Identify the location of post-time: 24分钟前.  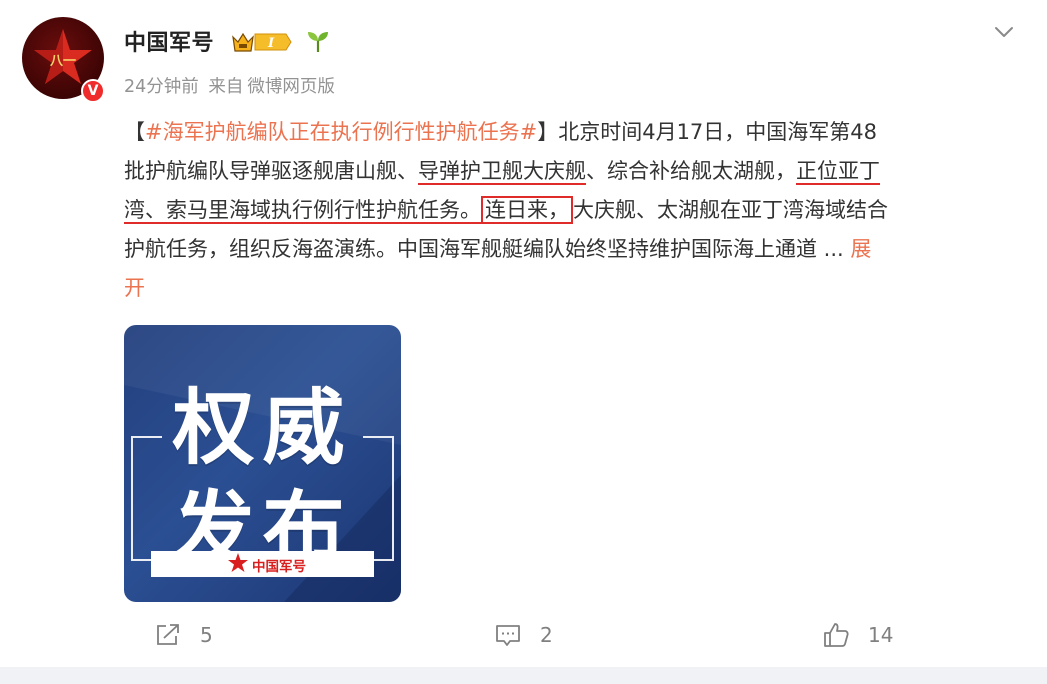
(161, 87).